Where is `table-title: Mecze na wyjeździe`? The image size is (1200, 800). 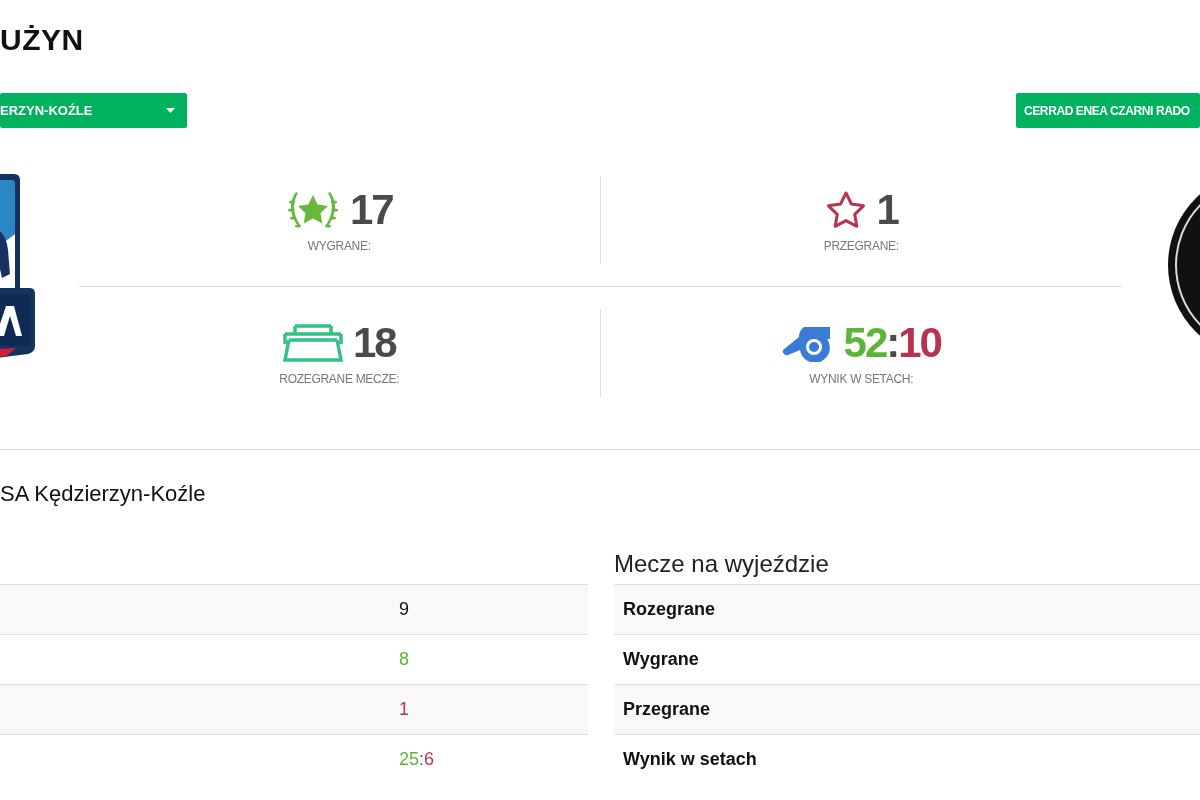
table-title: Mecze na wyjeździe is located at coordinates (722, 564).